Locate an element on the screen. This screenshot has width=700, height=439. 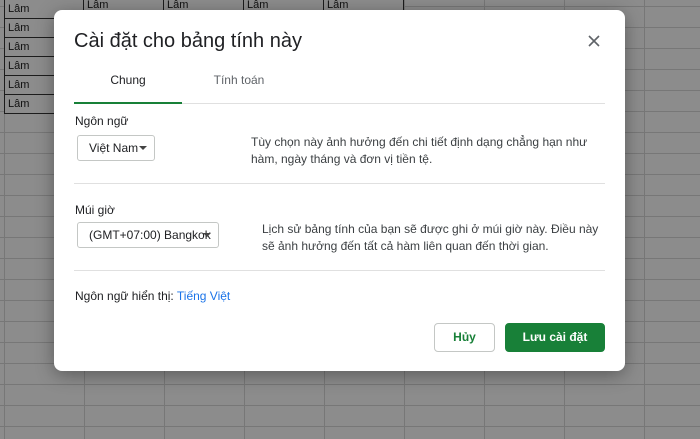
display-language-link: Tiếng Việt is located at coordinates (203, 296).